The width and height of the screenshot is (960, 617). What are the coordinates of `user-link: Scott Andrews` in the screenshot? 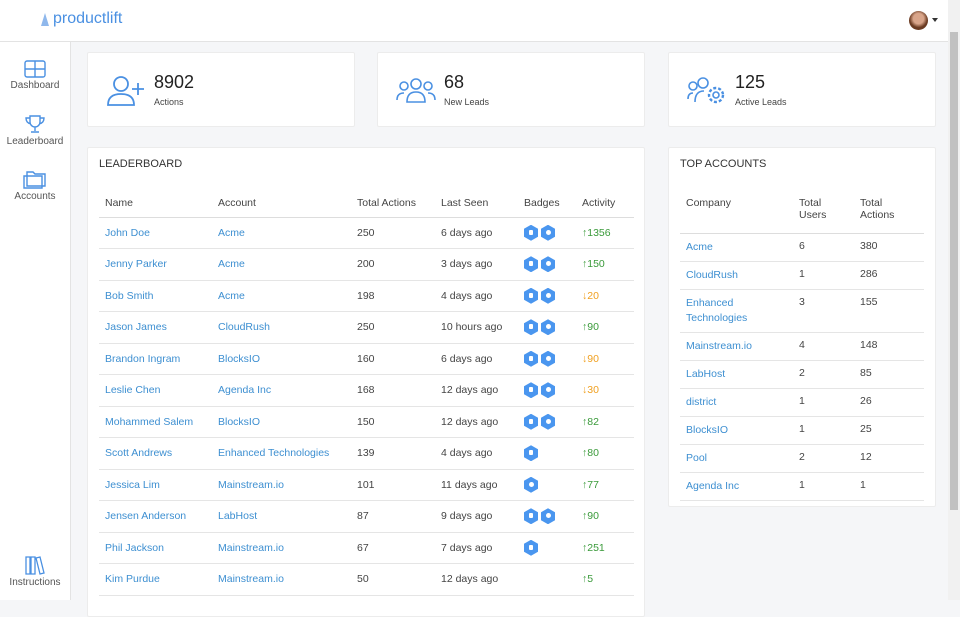 It's located at (138, 453).